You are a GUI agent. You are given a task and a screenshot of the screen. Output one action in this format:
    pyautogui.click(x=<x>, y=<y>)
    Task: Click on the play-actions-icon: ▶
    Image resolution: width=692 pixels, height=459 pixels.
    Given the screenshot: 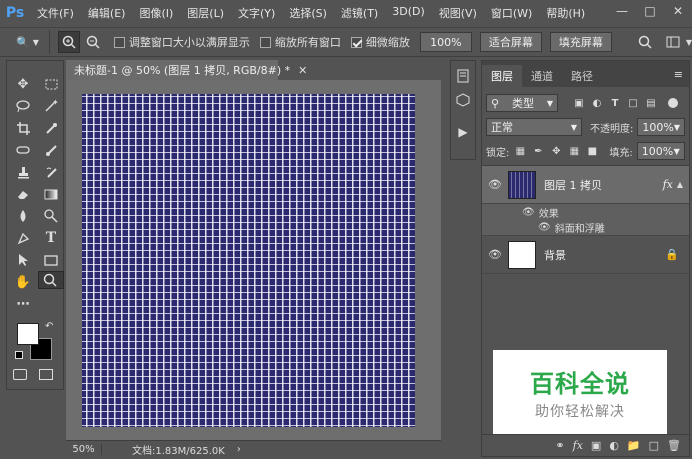 What is the action you would take?
    pyautogui.click(x=463, y=132)
    